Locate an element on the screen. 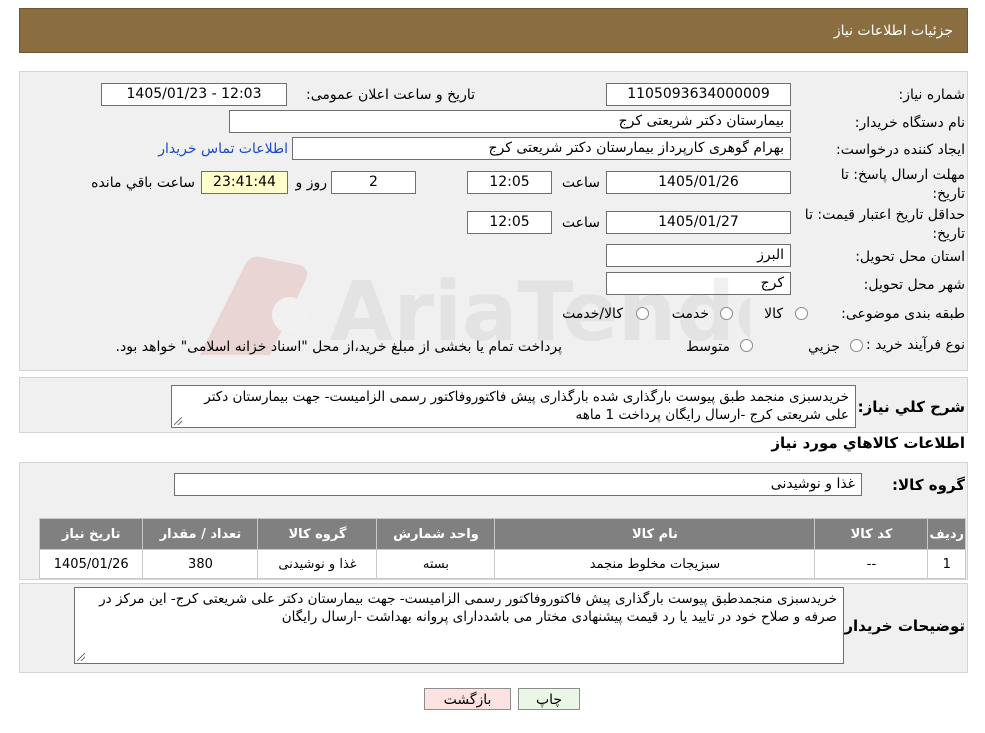 The image size is (985, 733). category-radio-service is located at coordinates (726, 313).